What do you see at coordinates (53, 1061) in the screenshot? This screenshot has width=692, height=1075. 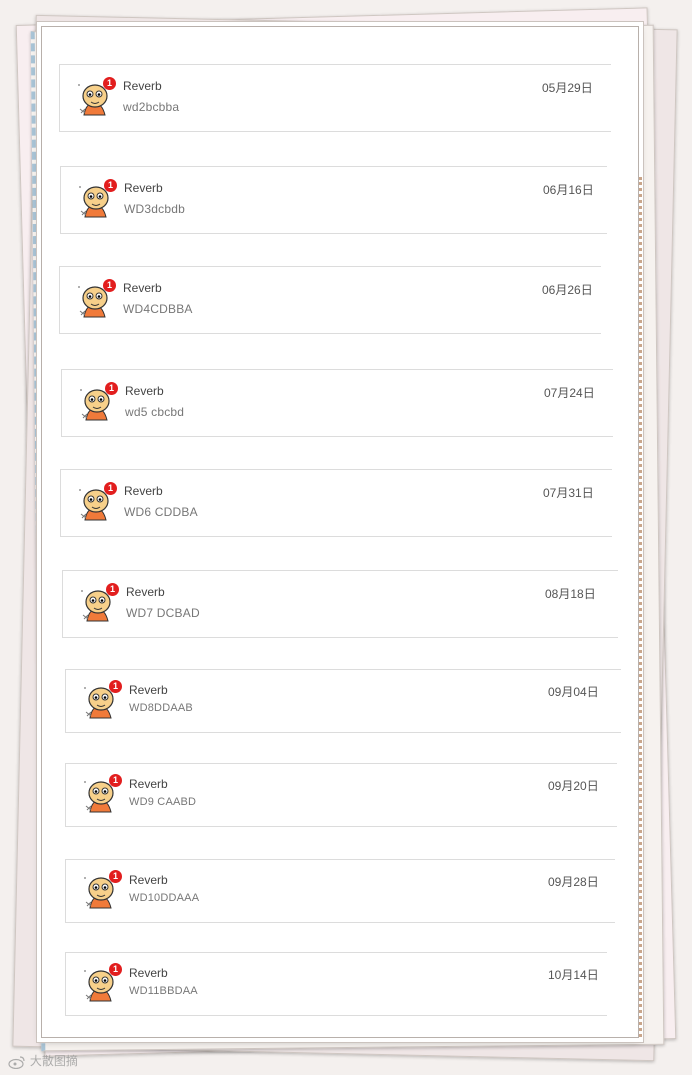 I see `watermark-text: 大散图摘` at bounding box center [53, 1061].